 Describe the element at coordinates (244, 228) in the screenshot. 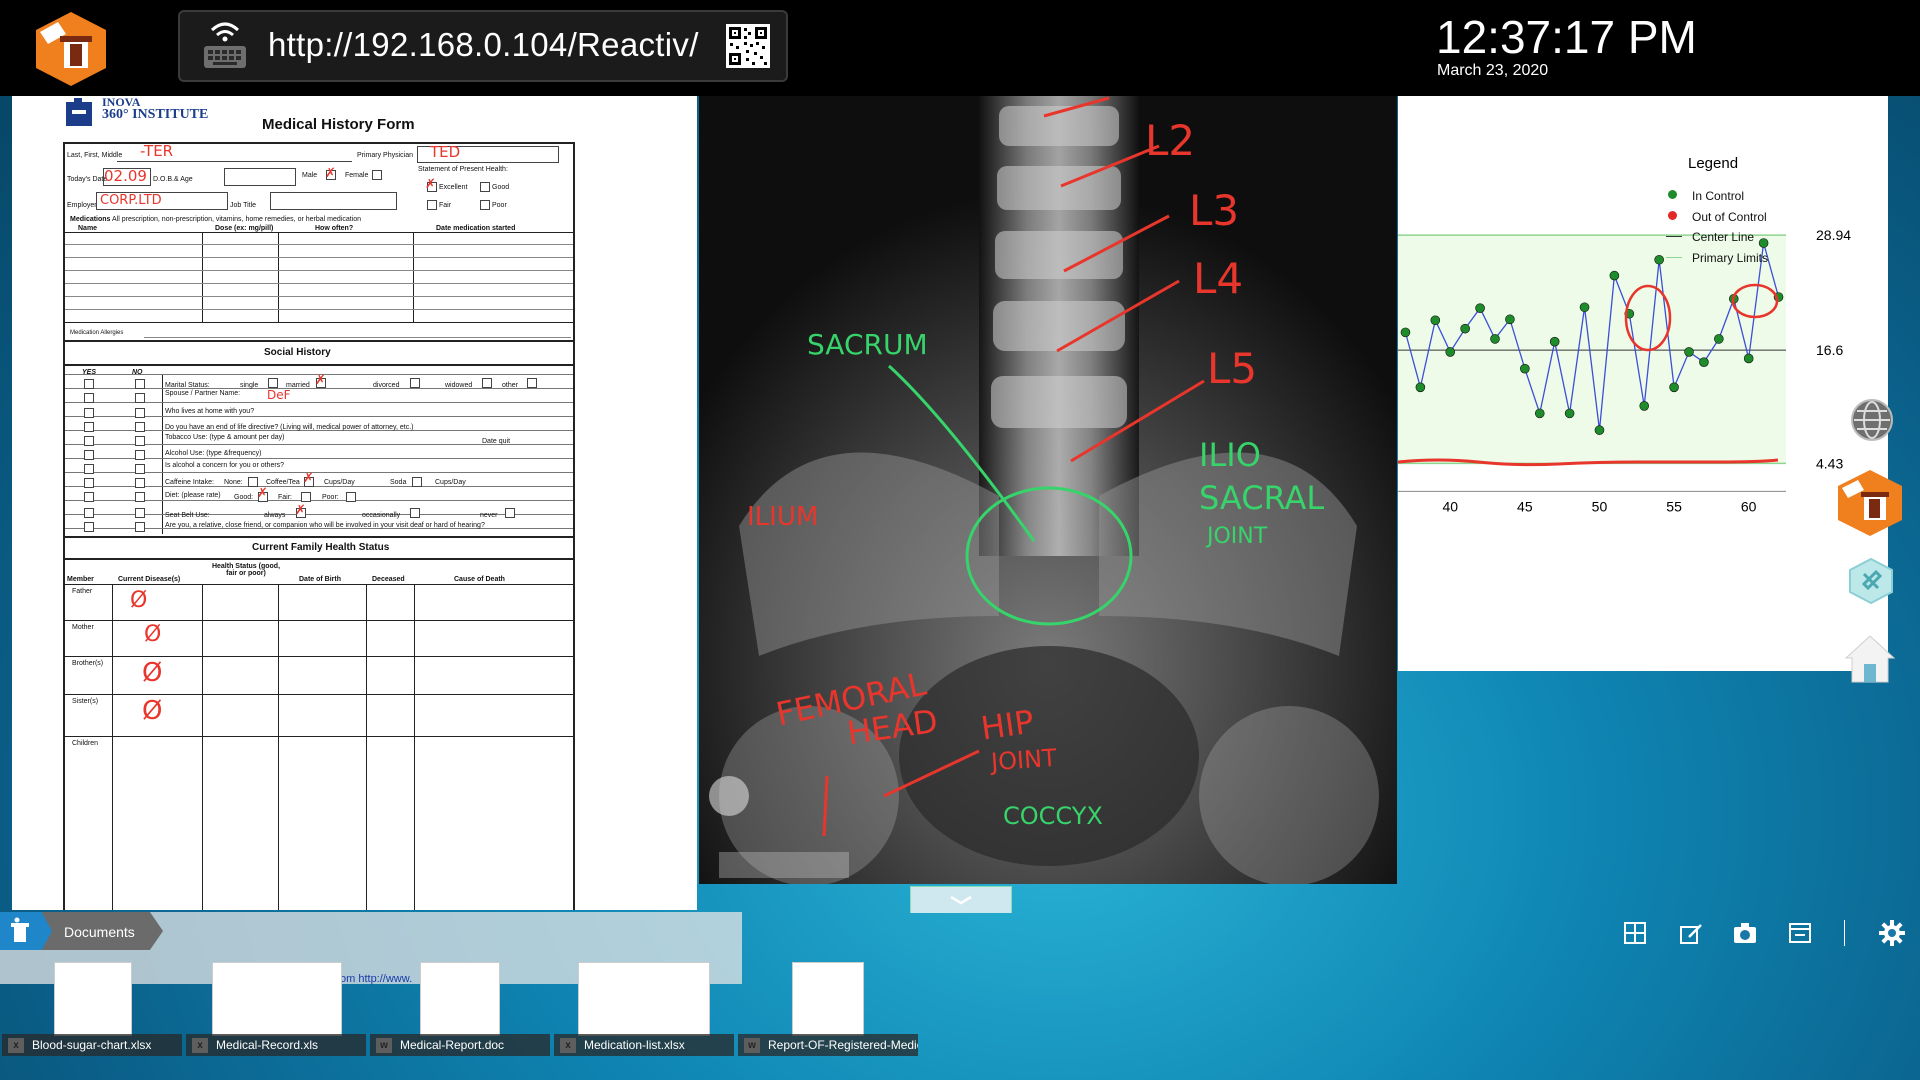

I see `col-dose: Dose (ex: mg/pill)` at that location.